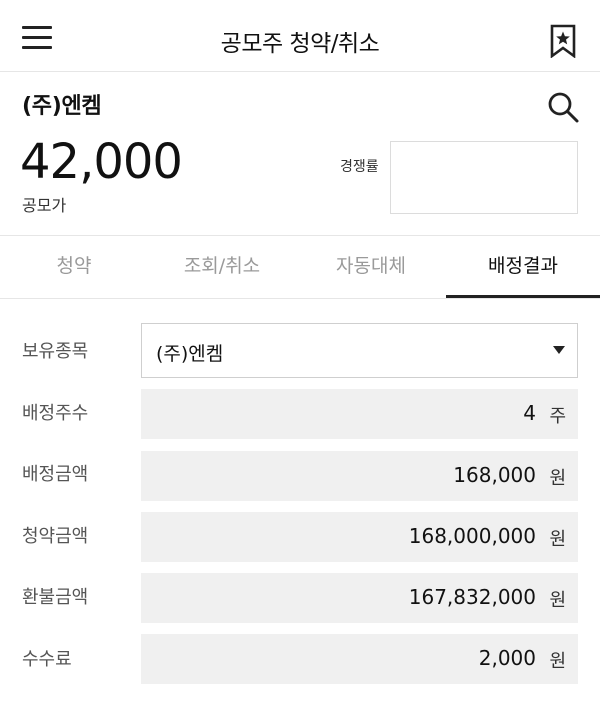  Describe the element at coordinates (359, 350) in the screenshot. I see `holding-select: (주)엔켐` at that location.